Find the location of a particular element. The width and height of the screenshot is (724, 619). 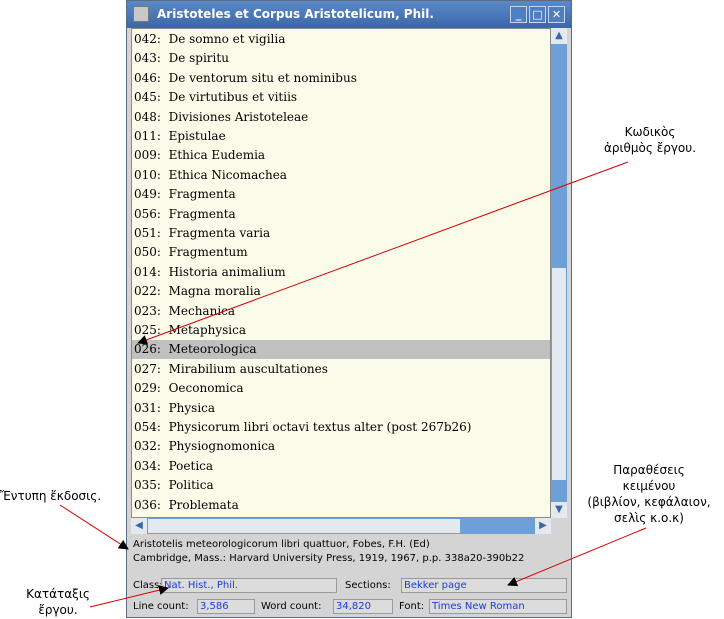

annotation-citations-line2: κειμένου is located at coordinates (649, 486).